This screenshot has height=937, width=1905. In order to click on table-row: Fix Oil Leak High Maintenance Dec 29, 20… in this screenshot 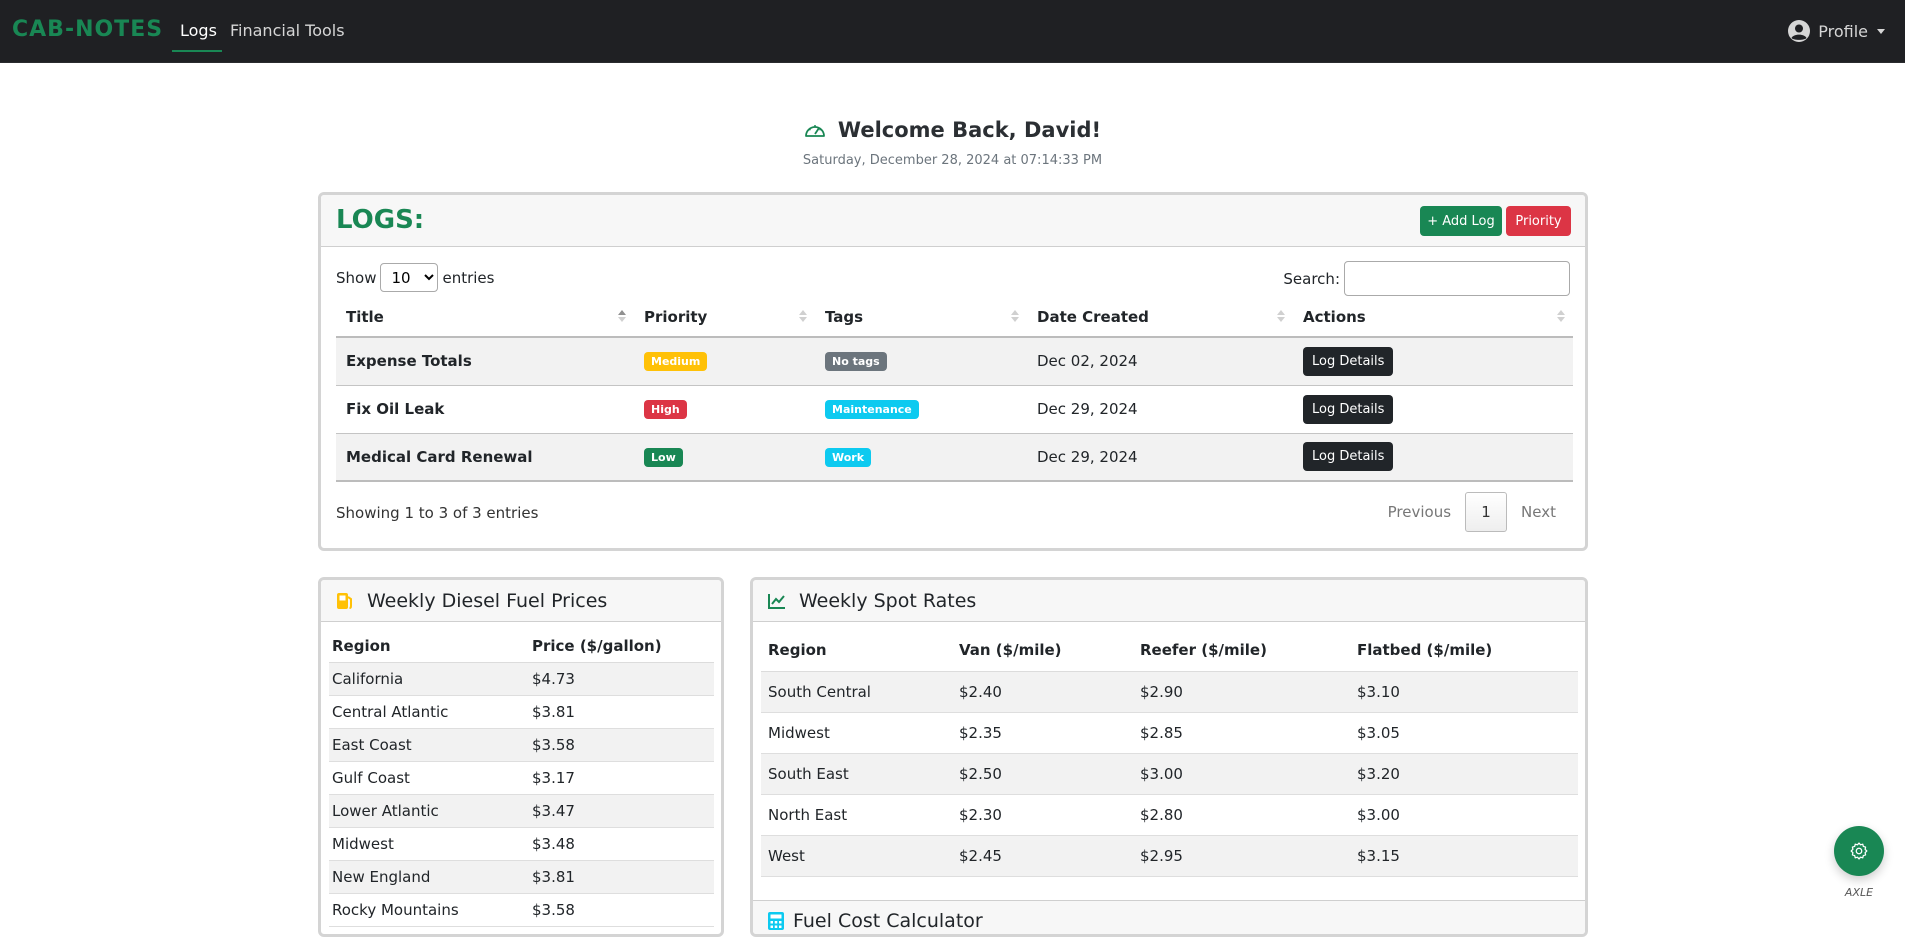, I will do `click(954, 409)`.